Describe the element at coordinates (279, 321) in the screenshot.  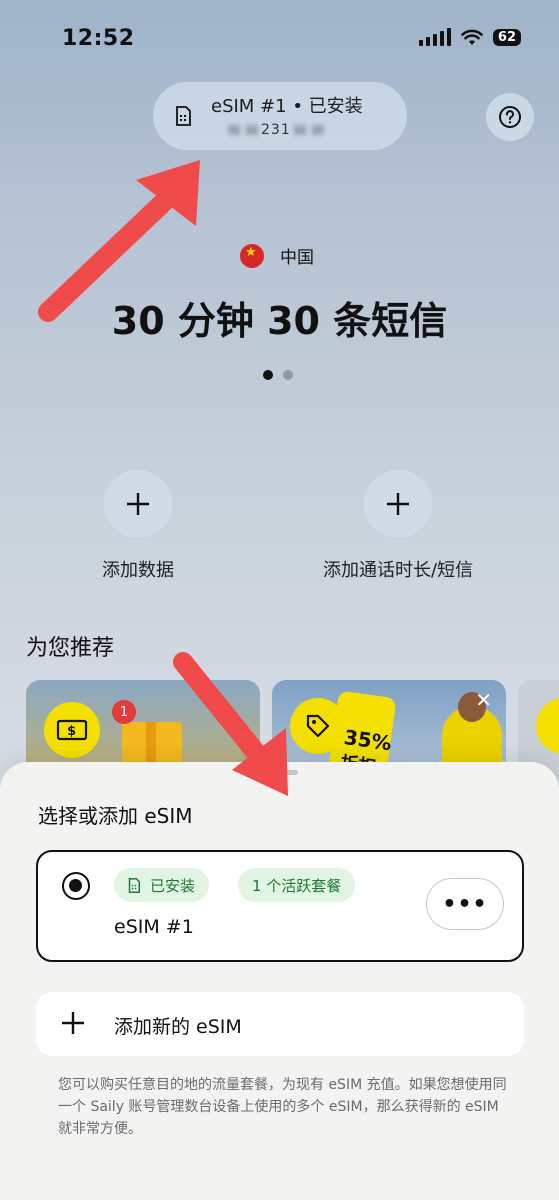
I see `plan-title: 30 分钟 30 条短信` at that location.